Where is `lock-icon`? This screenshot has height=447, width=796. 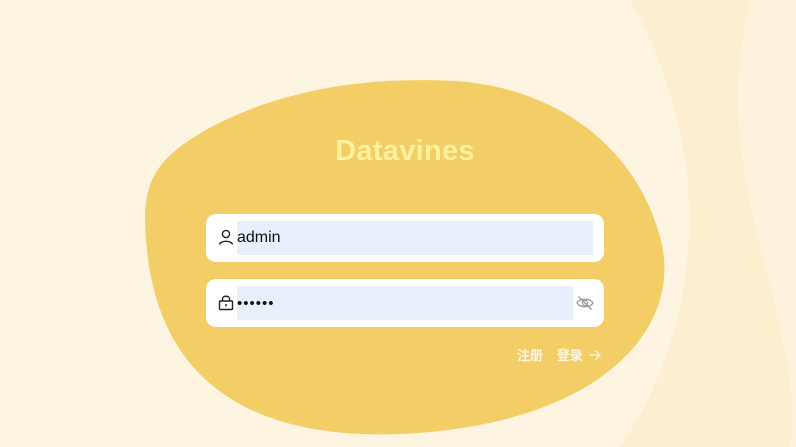 lock-icon is located at coordinates (226, 303).